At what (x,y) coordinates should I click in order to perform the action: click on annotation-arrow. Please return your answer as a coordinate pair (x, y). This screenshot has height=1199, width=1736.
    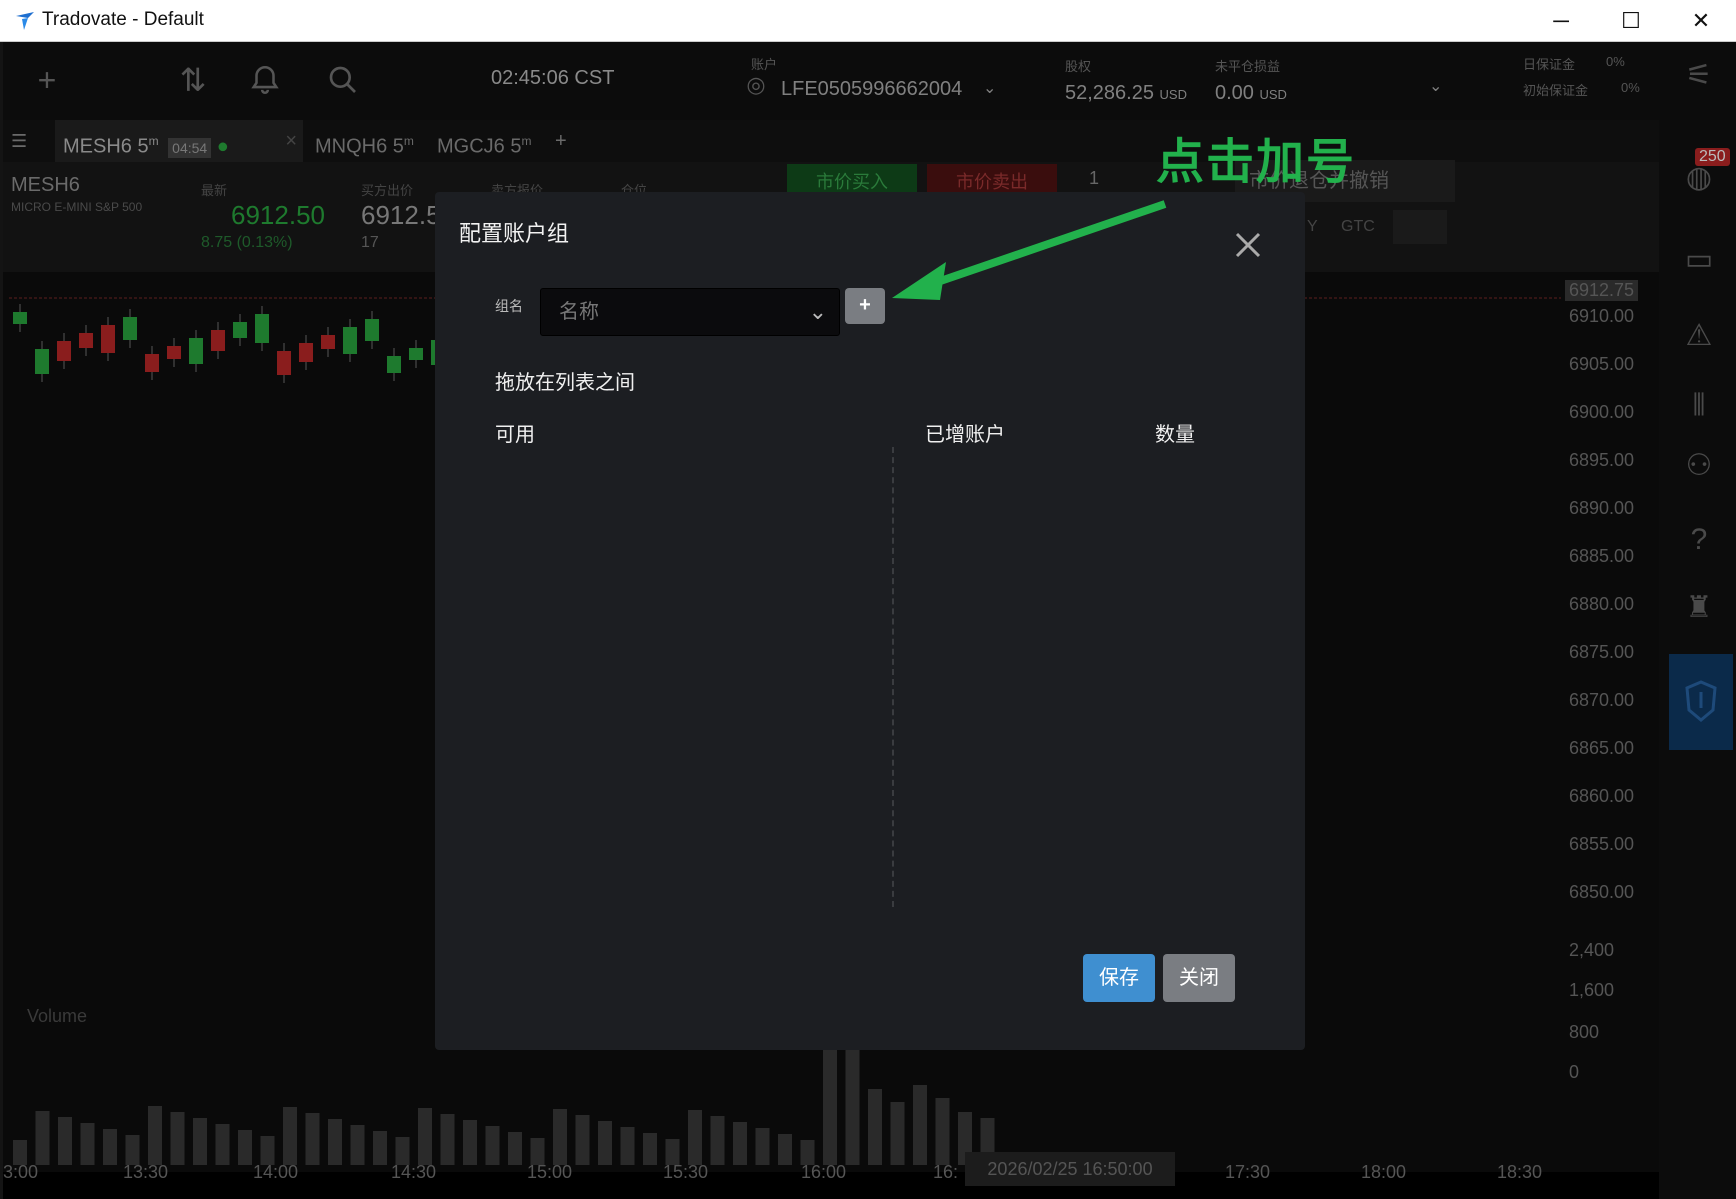
    Looking at the image, I should click on (1029, 250).